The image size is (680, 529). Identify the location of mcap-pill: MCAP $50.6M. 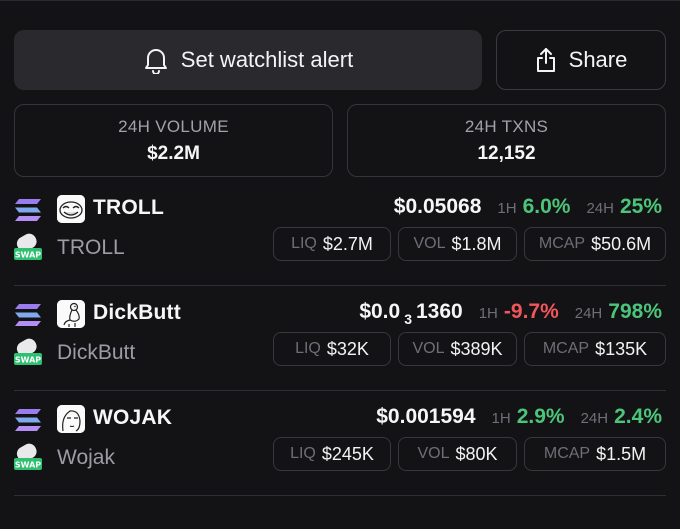
(595, 244).